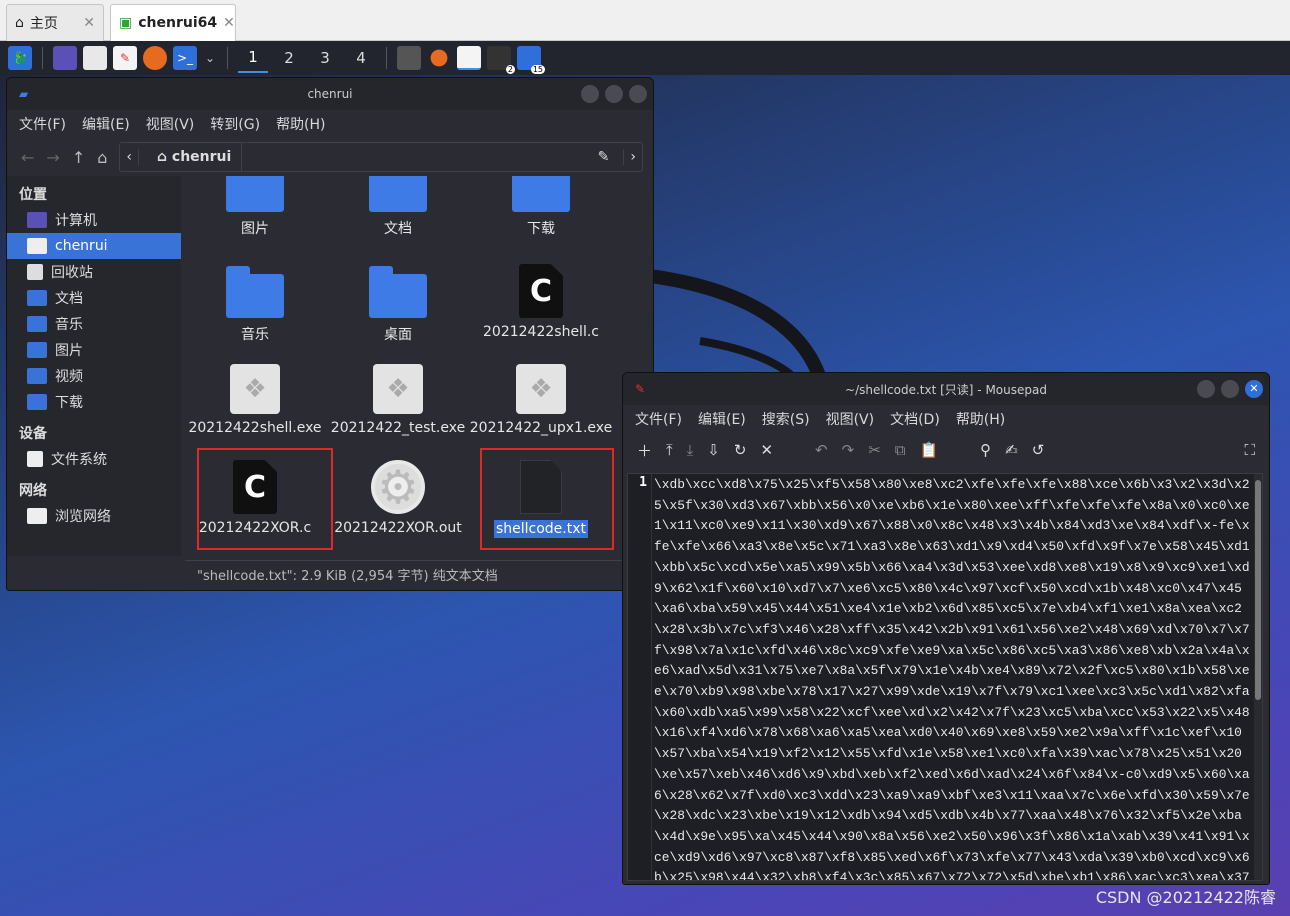 The width and height of the screenshot is (1290, 916). I want to click on desktop-icon, so click(65, 58).